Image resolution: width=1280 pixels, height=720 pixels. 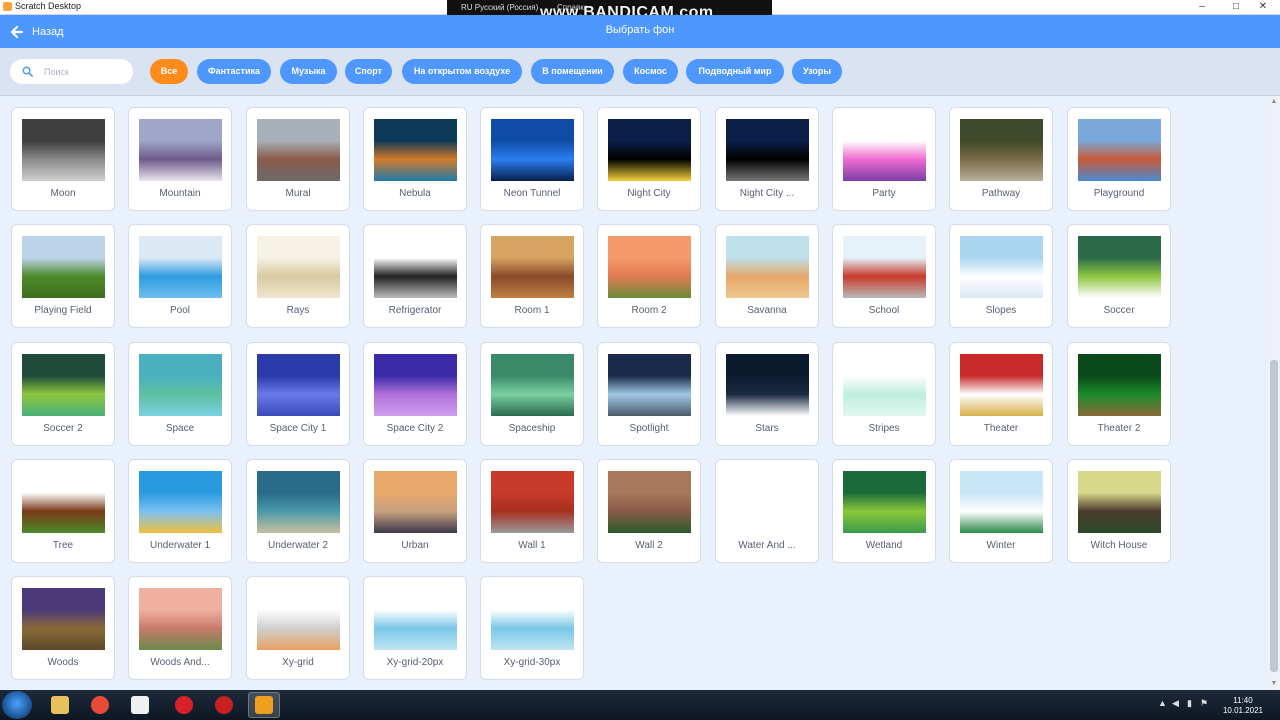 I want to click on backdrop-tile: Soccer 2, so click(x=63, y=394).